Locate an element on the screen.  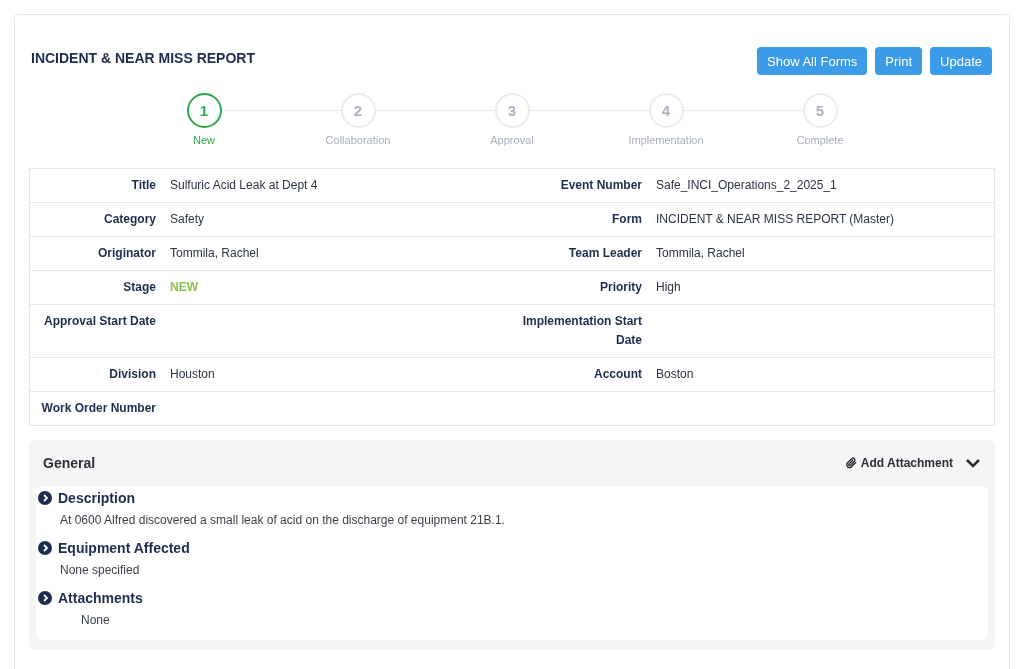
chevron-down-icon is located at coordinates (973, 463).